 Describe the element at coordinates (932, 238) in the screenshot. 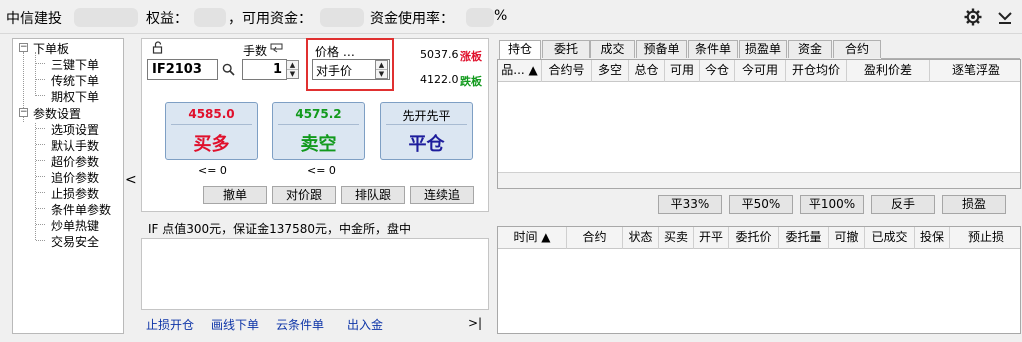

I see `col-hedge: 投保` at that location.